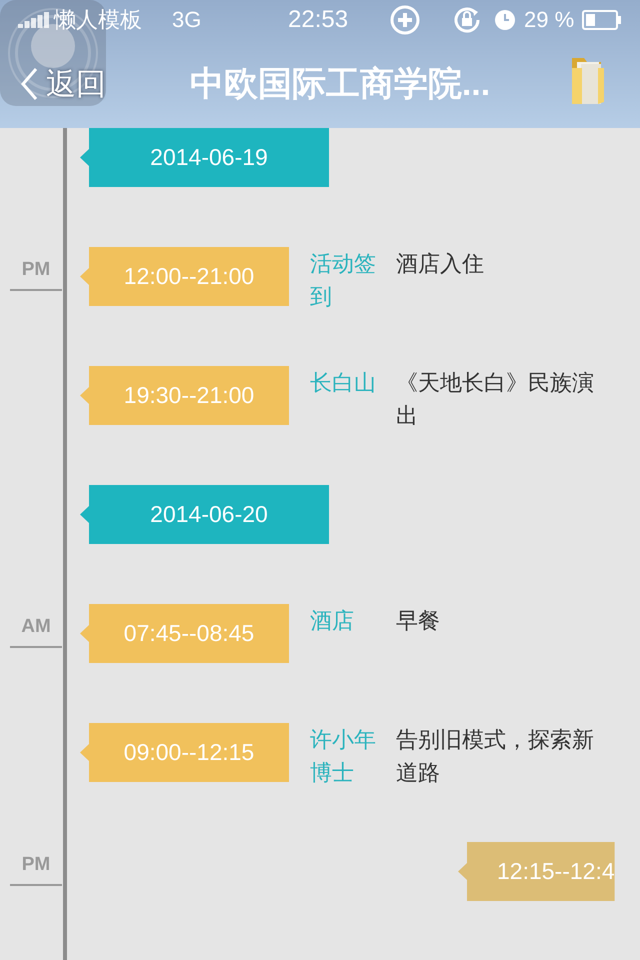  I want to click on time-tag: 09:00--12:15, so click(184, 752).